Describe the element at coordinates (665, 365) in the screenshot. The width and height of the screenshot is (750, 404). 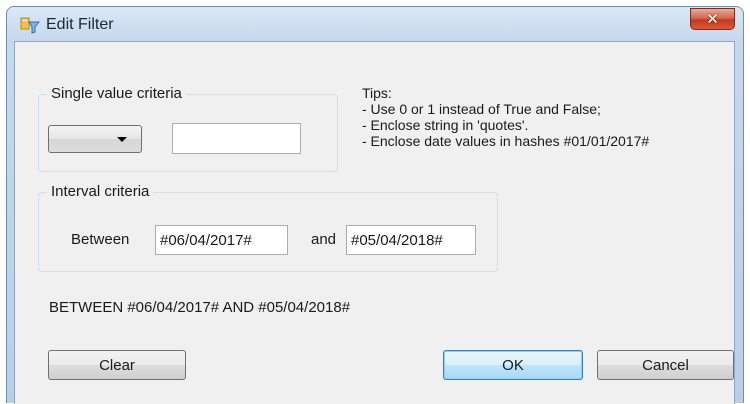
I see `cancel-button: Cancel` at that location.